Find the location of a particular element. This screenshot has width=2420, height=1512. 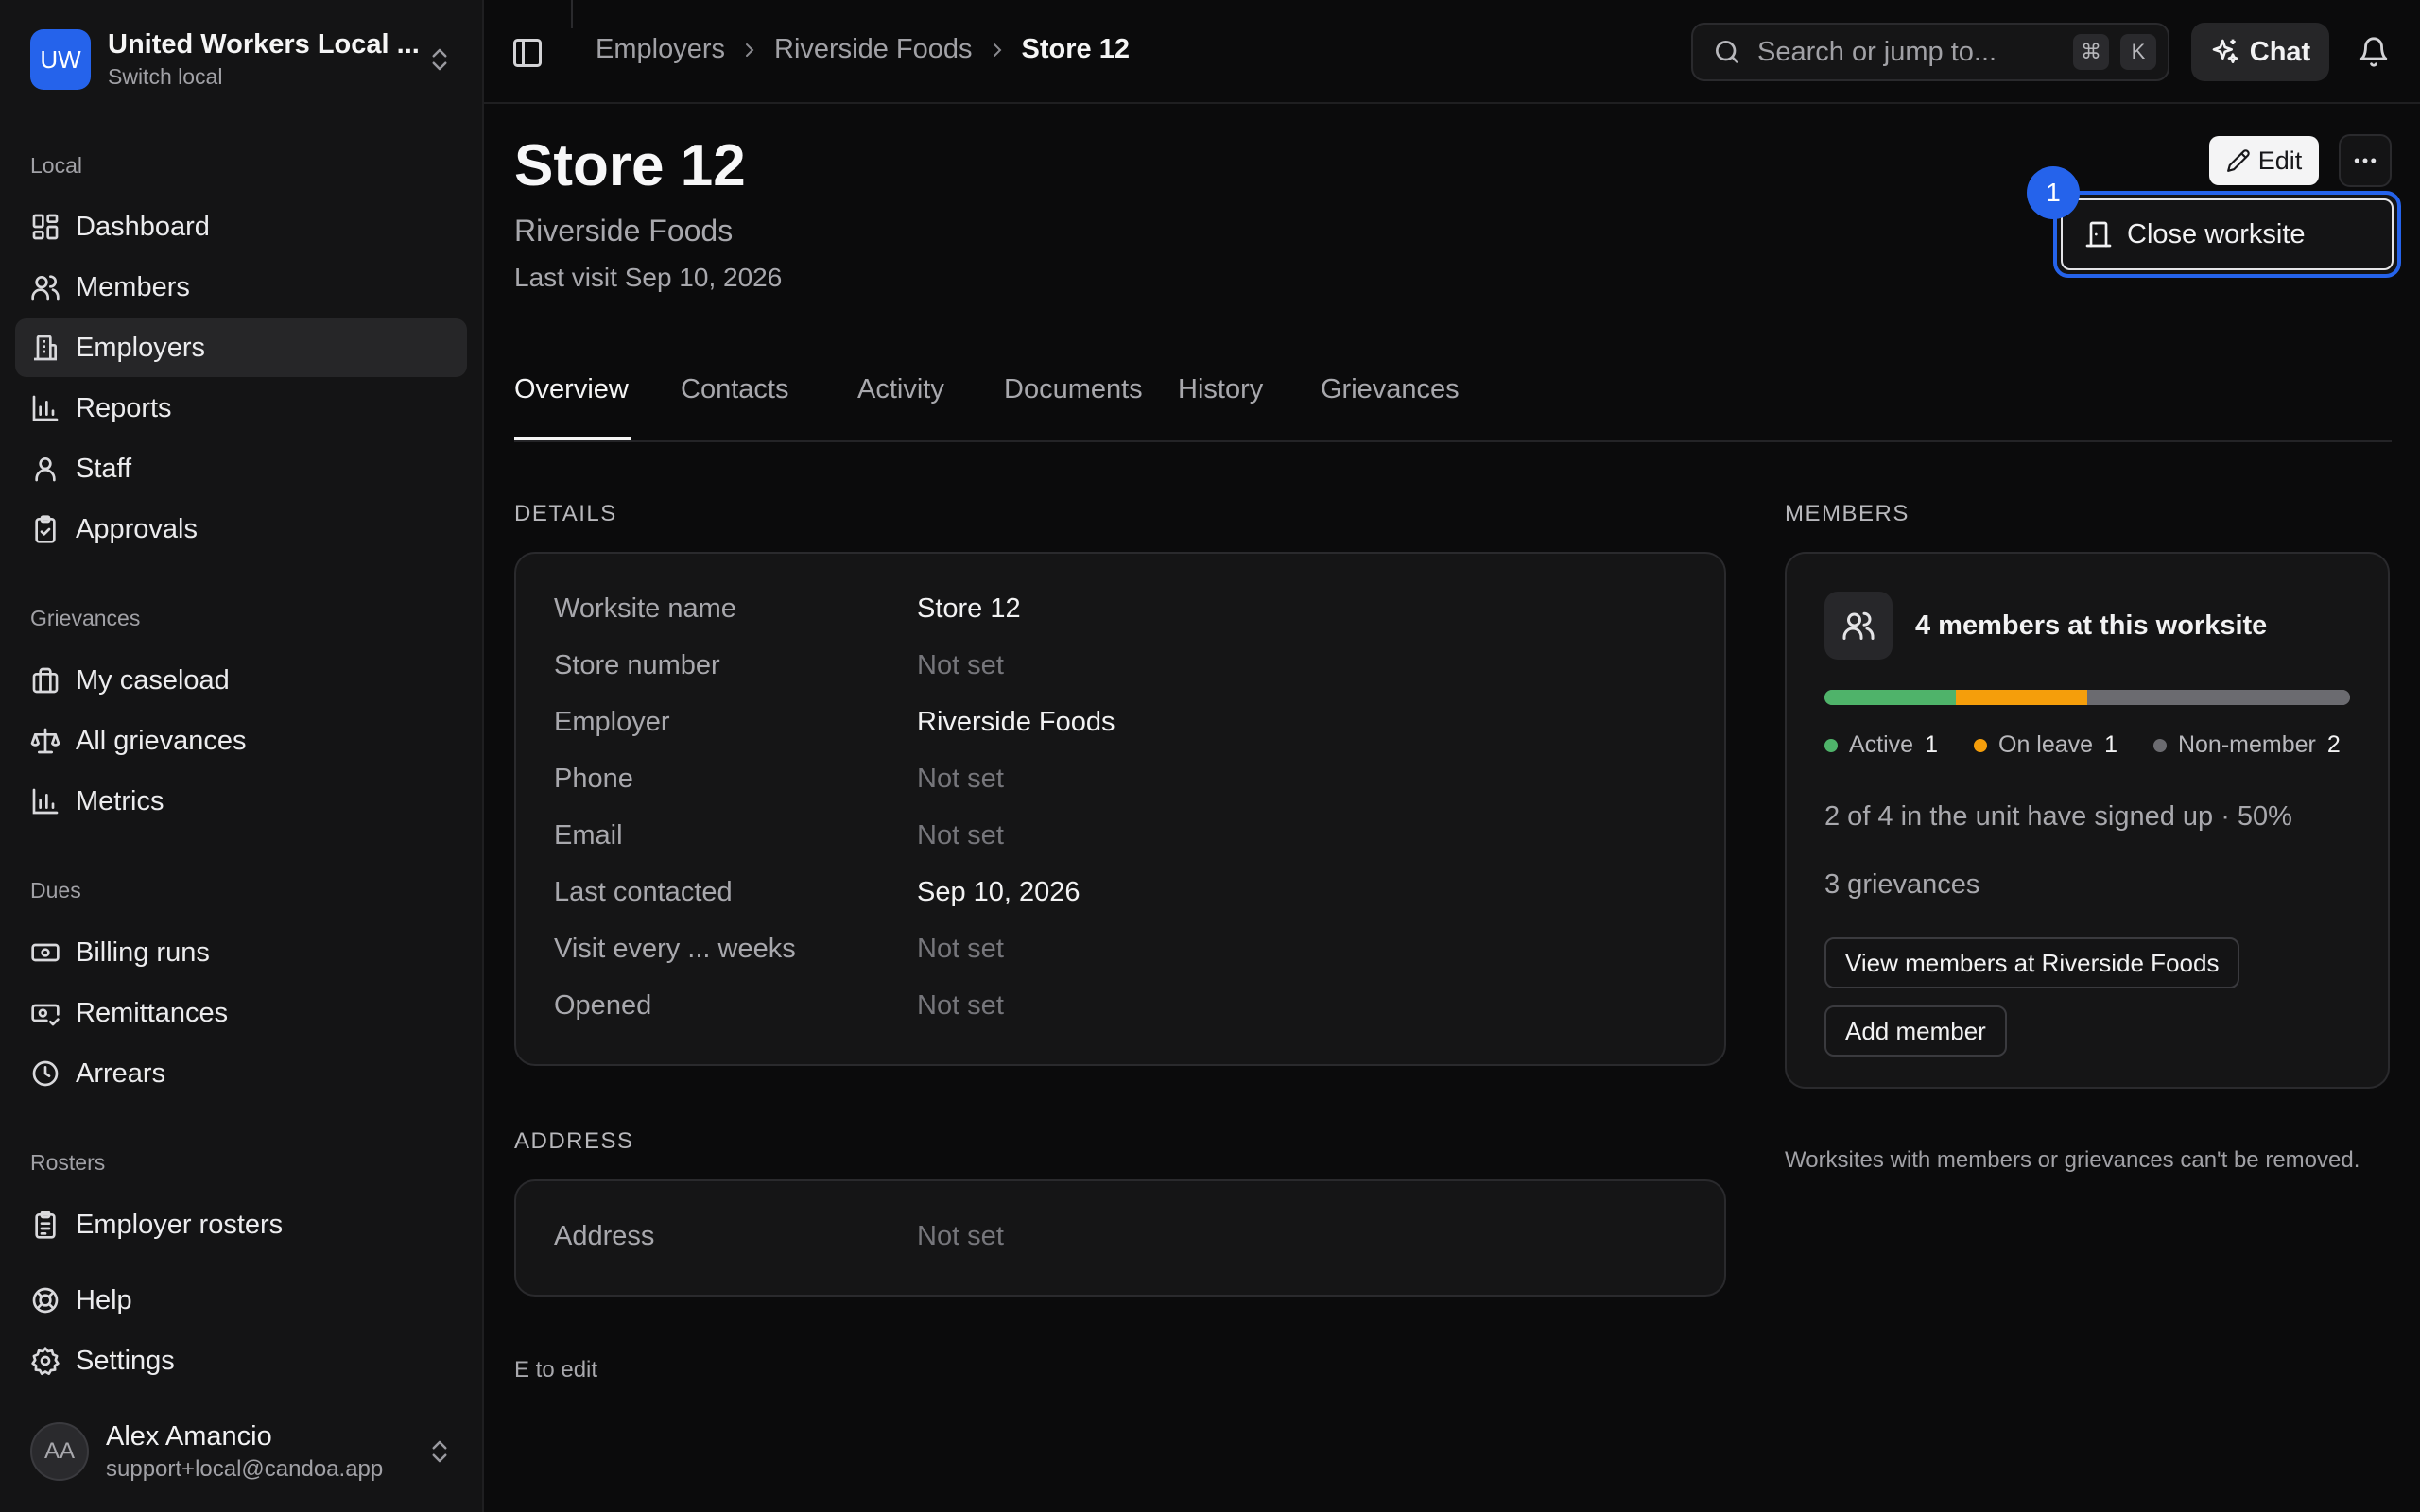

sidebar-item-members: Members is located at coordinates (241, 287).